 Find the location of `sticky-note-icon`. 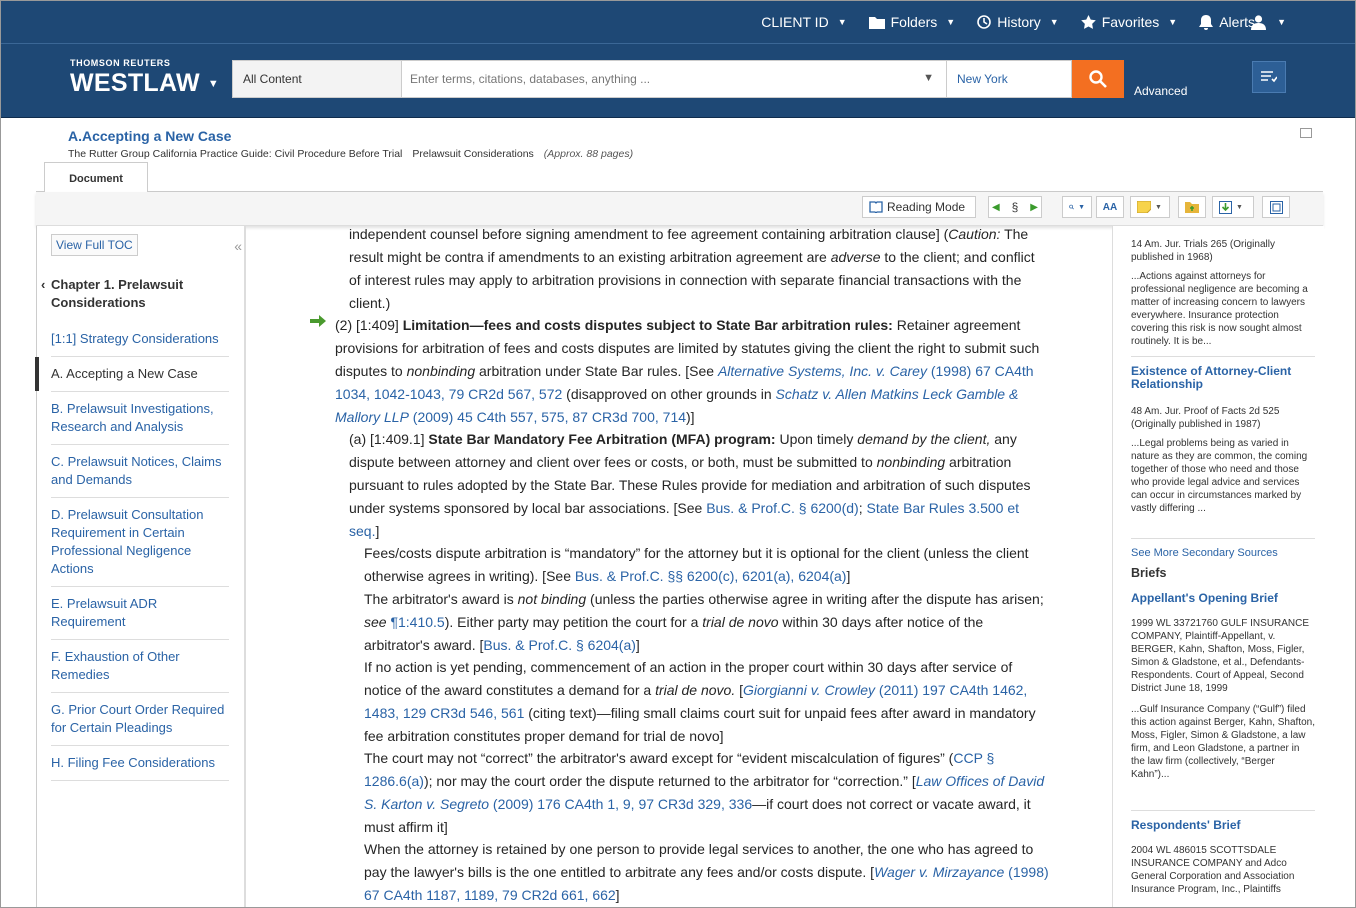

sticky-note-icon is located at coordinates (1144, 207).